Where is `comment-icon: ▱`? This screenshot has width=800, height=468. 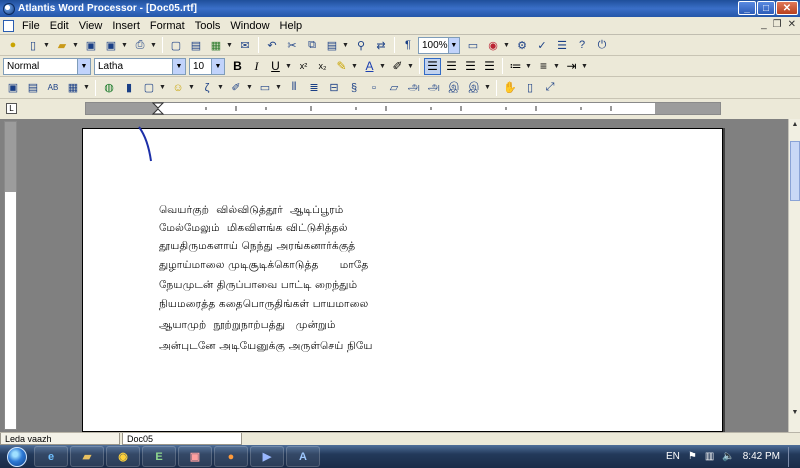 comment-icon: ▱ is located at coordinates (394, 88).